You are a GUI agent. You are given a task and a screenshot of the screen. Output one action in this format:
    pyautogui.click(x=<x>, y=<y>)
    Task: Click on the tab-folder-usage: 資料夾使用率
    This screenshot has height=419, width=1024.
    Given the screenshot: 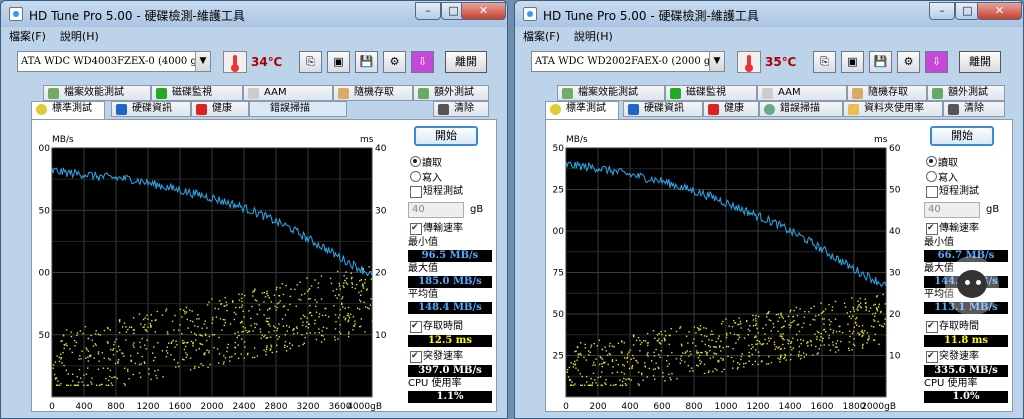 What is the action you would take?
    pyautogui.click(x=893, y=109)
    